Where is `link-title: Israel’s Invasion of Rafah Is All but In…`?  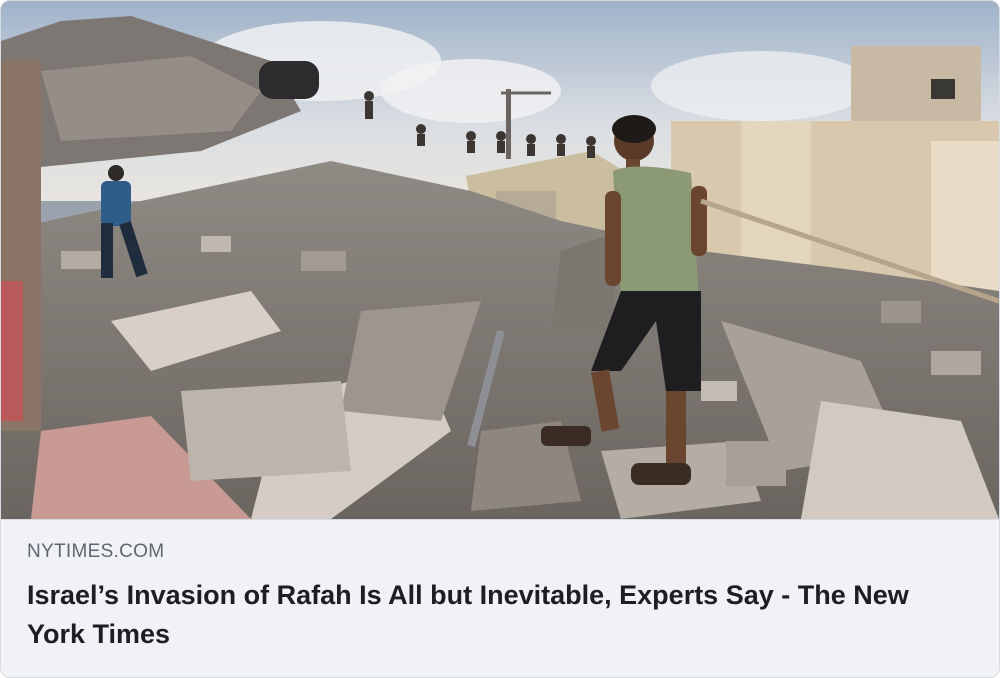
link-title: Israel’s Invasion of Rafah Is All but In… is located at coordinates (497, 615).